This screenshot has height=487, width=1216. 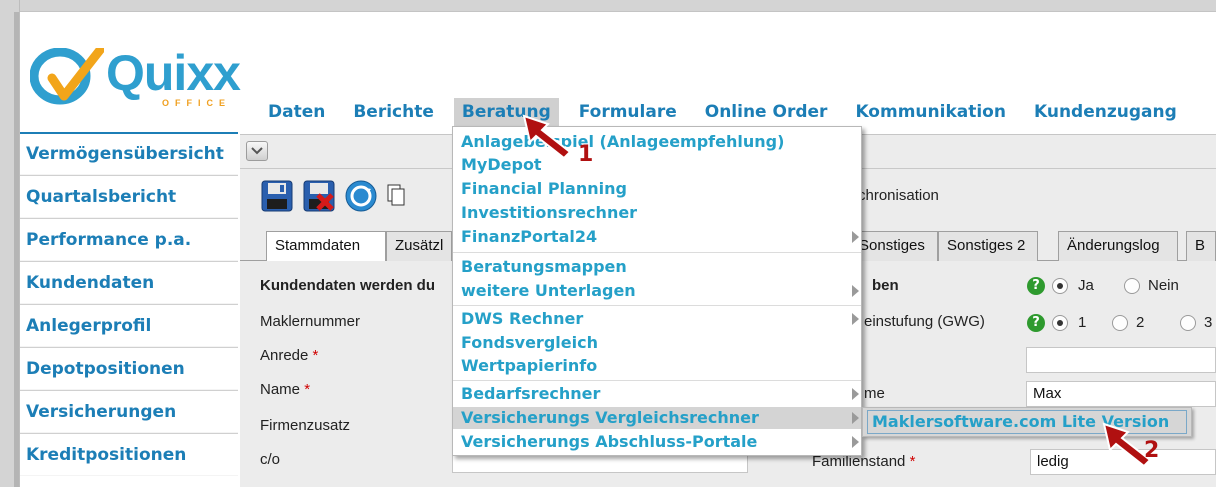 I want to click on sync-icon, so click(x=361, y=196).